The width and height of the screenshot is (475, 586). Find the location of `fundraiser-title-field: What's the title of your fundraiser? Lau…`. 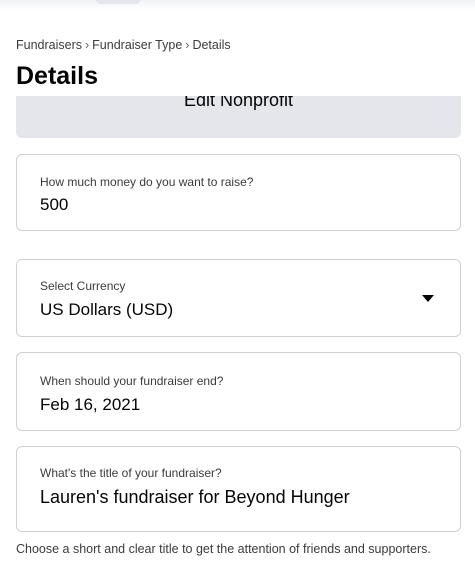

fundraiser-title-field: What's the title of your fundraiser? Lau… is located at coordinates (238, 489).